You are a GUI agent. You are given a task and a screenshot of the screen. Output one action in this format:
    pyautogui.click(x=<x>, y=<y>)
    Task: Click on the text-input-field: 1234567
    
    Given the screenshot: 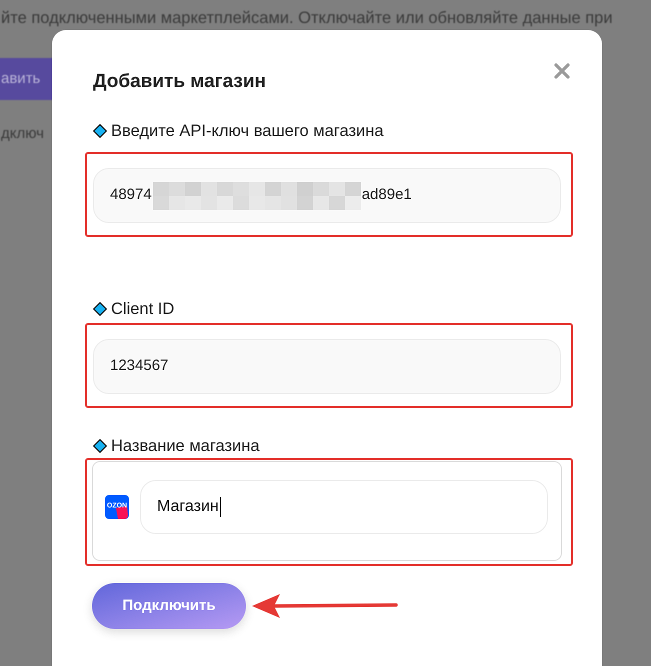 What is the action you would take?
    pyautogui.click(x=327, y=366)
    